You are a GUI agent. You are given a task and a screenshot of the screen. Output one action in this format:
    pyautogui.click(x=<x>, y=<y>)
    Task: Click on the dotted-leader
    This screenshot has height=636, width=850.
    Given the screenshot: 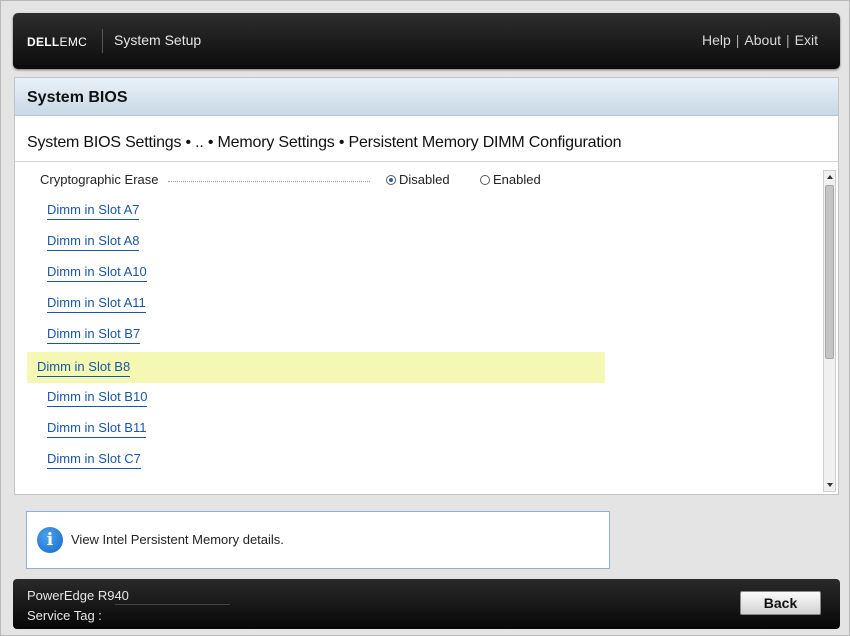 What is the action you would take?
    pyautogui.click(x=269, y=181)
    